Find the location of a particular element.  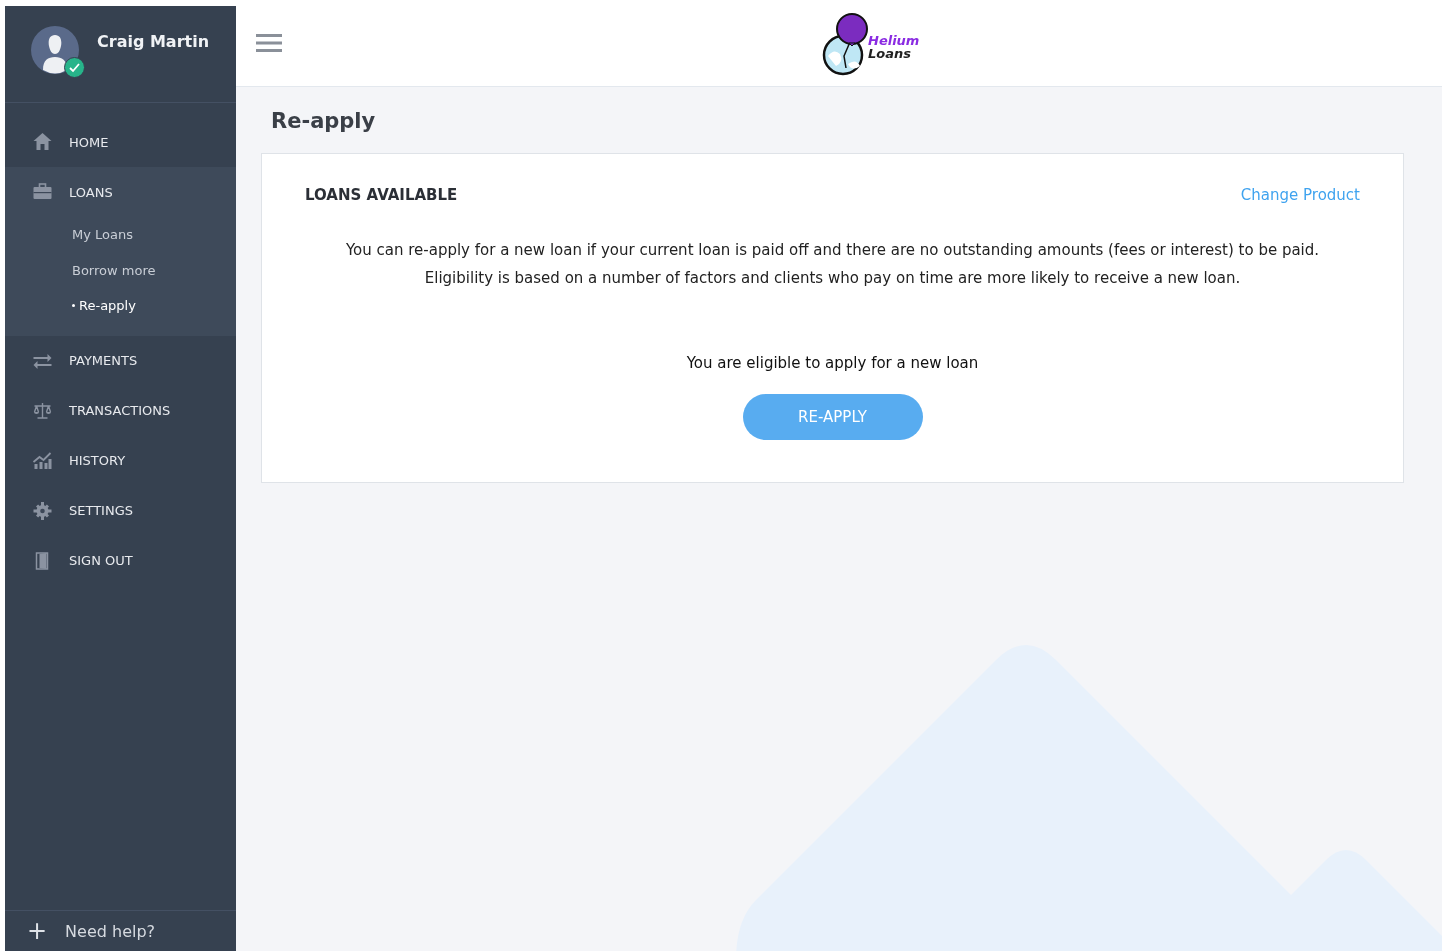

nav-subitem: My Loans is located at coordinates (120, 235).